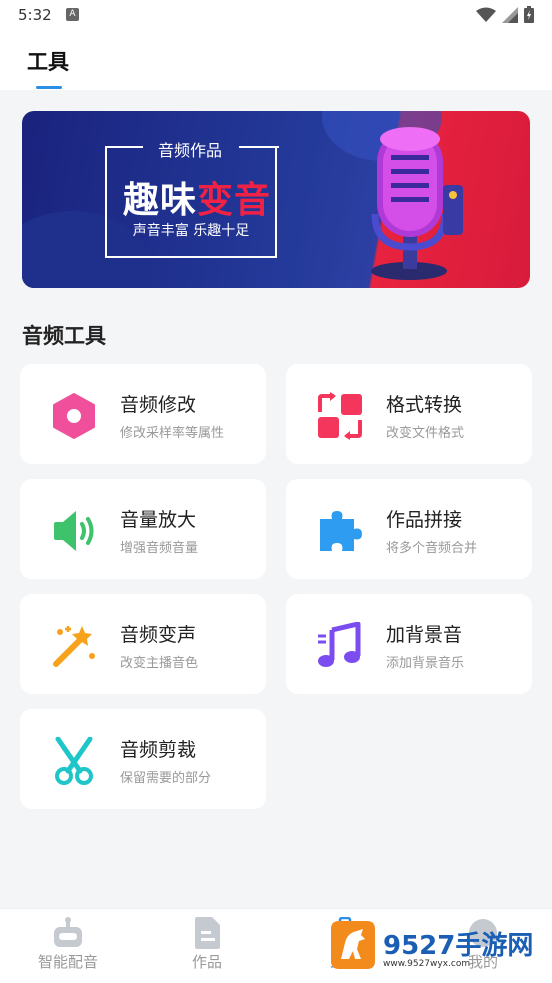 The width and height of the screenshot is (552, 983). What do you see at coordinates (427, 964) in the screenshot?
I see `watermark-url: www.9527wyx.com` at bounding box center [427, 964].